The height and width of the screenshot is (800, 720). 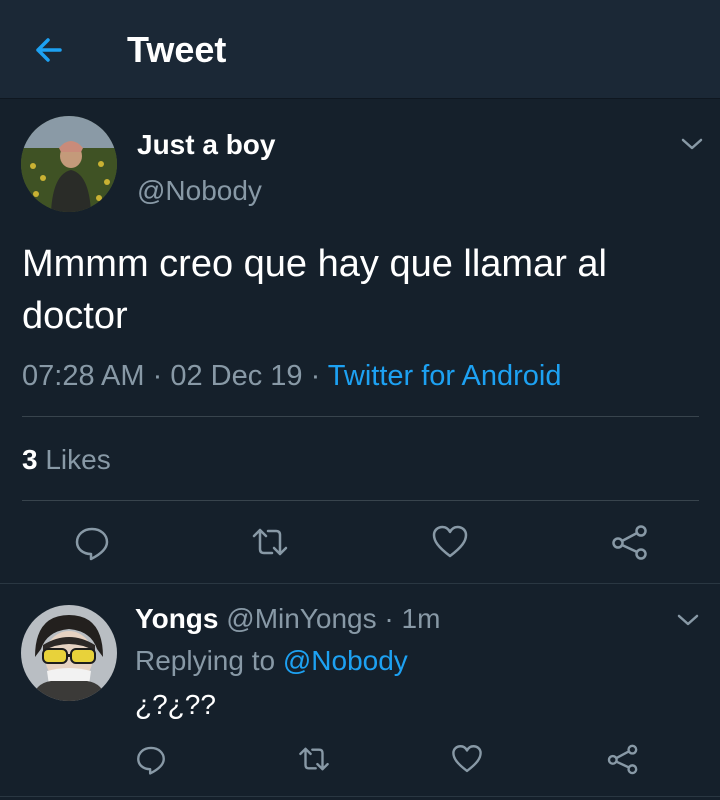 I want to click on reply-share-button, so click(x=623, y=761).